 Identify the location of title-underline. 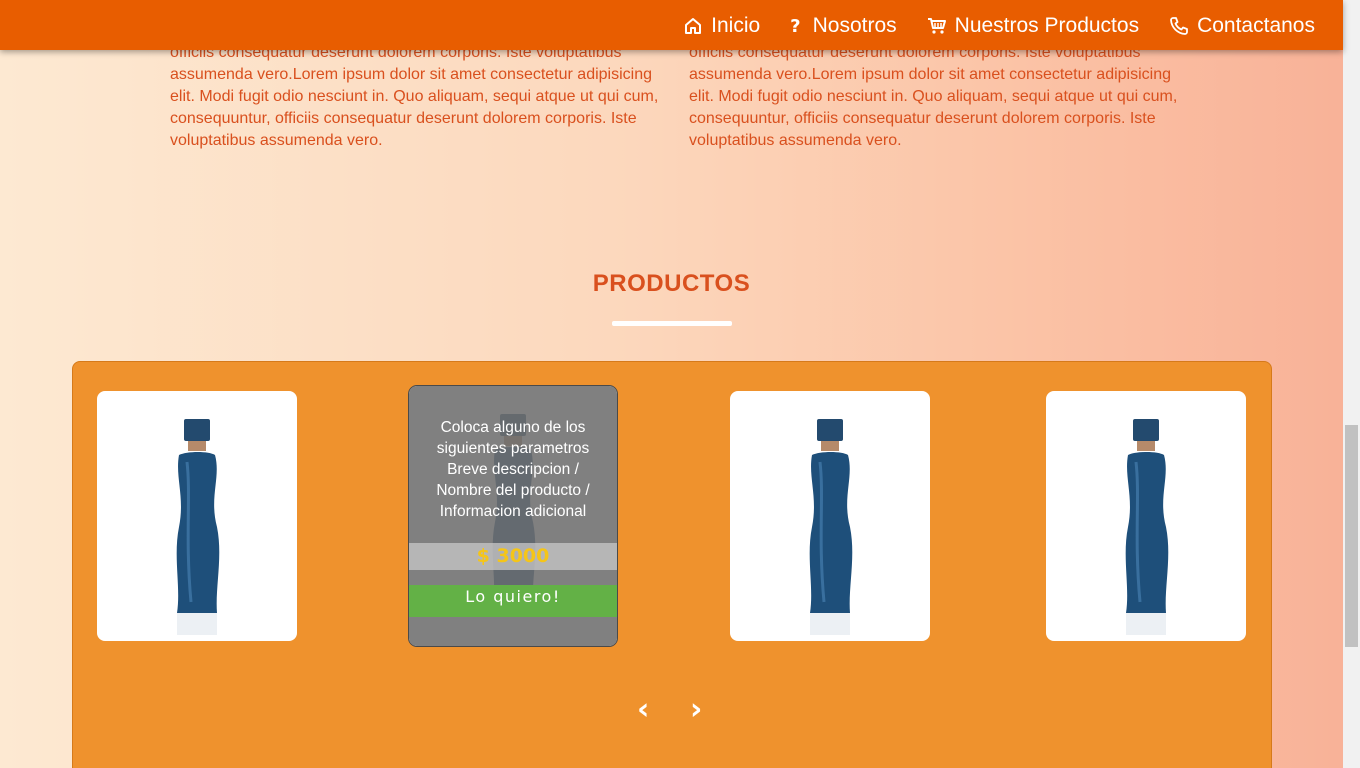
(672, 323).